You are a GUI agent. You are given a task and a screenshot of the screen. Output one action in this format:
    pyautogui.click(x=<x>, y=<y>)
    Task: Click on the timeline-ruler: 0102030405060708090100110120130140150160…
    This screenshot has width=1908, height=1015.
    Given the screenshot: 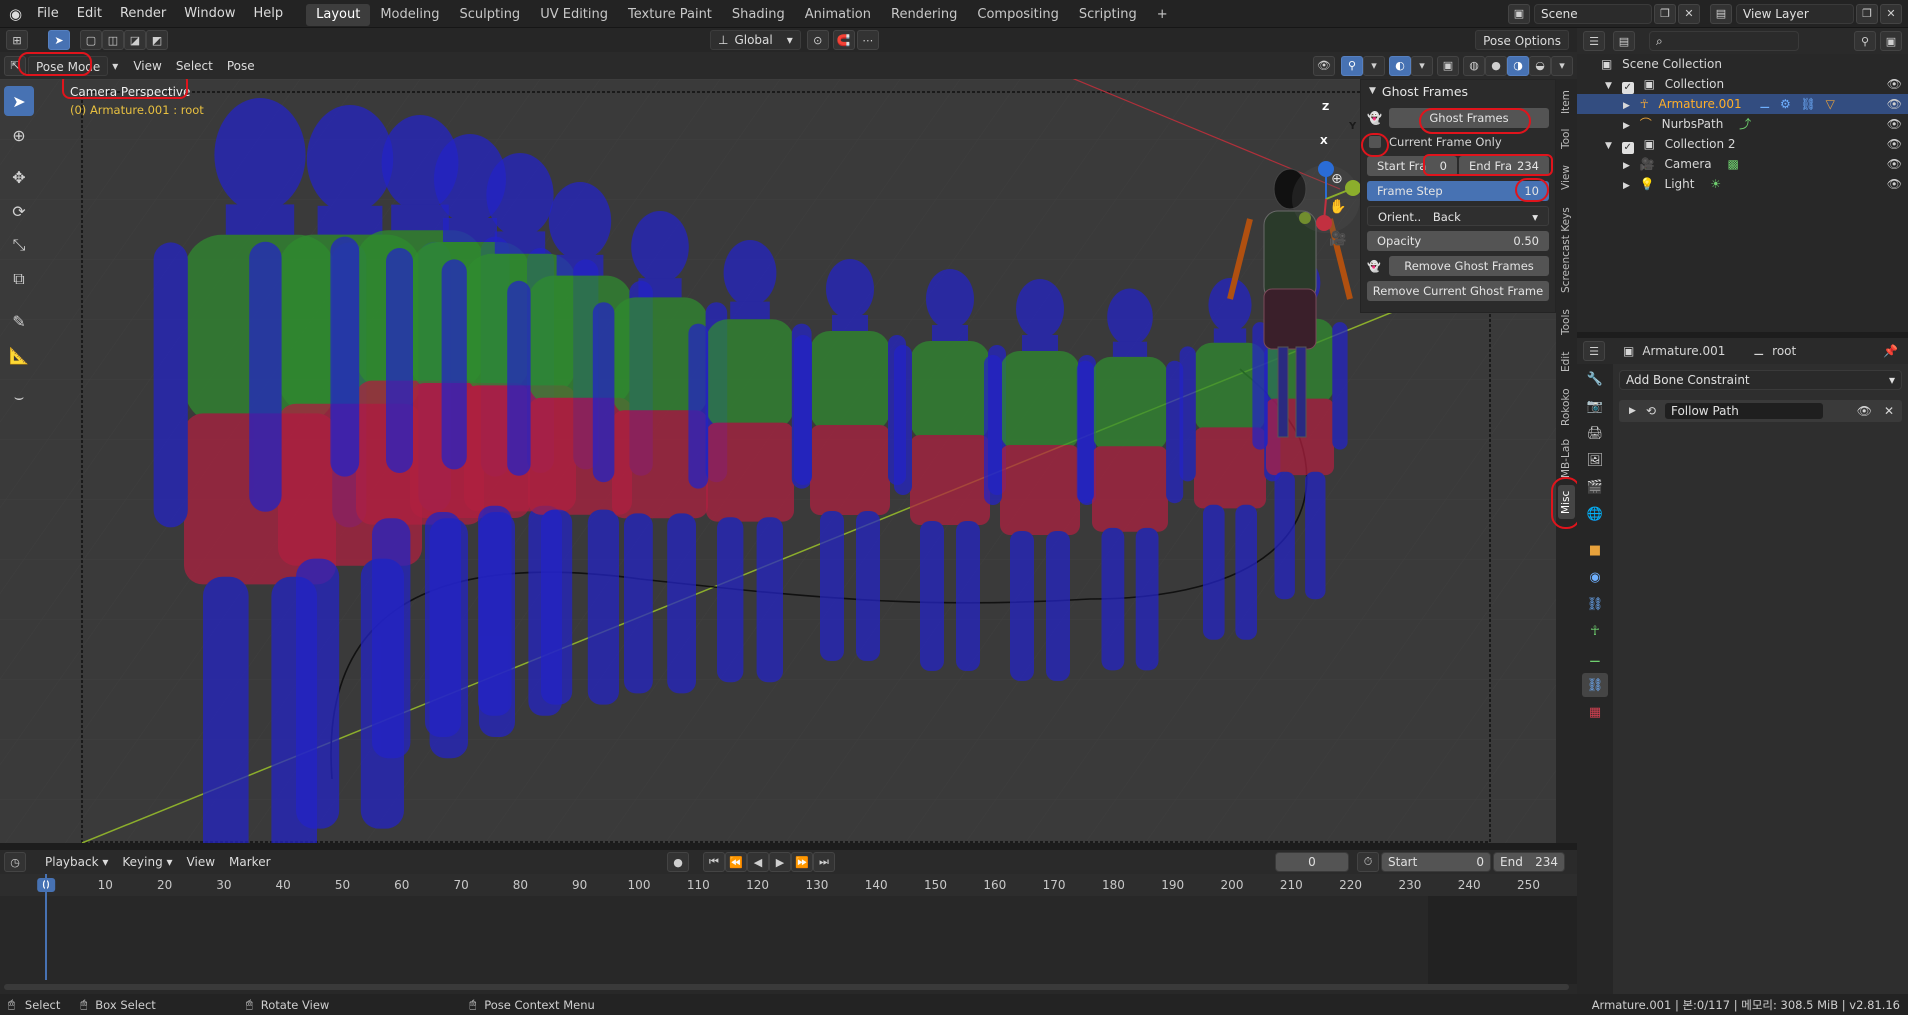 What is the action you would take?
    pyautogui.click(x=788, y=885)
    